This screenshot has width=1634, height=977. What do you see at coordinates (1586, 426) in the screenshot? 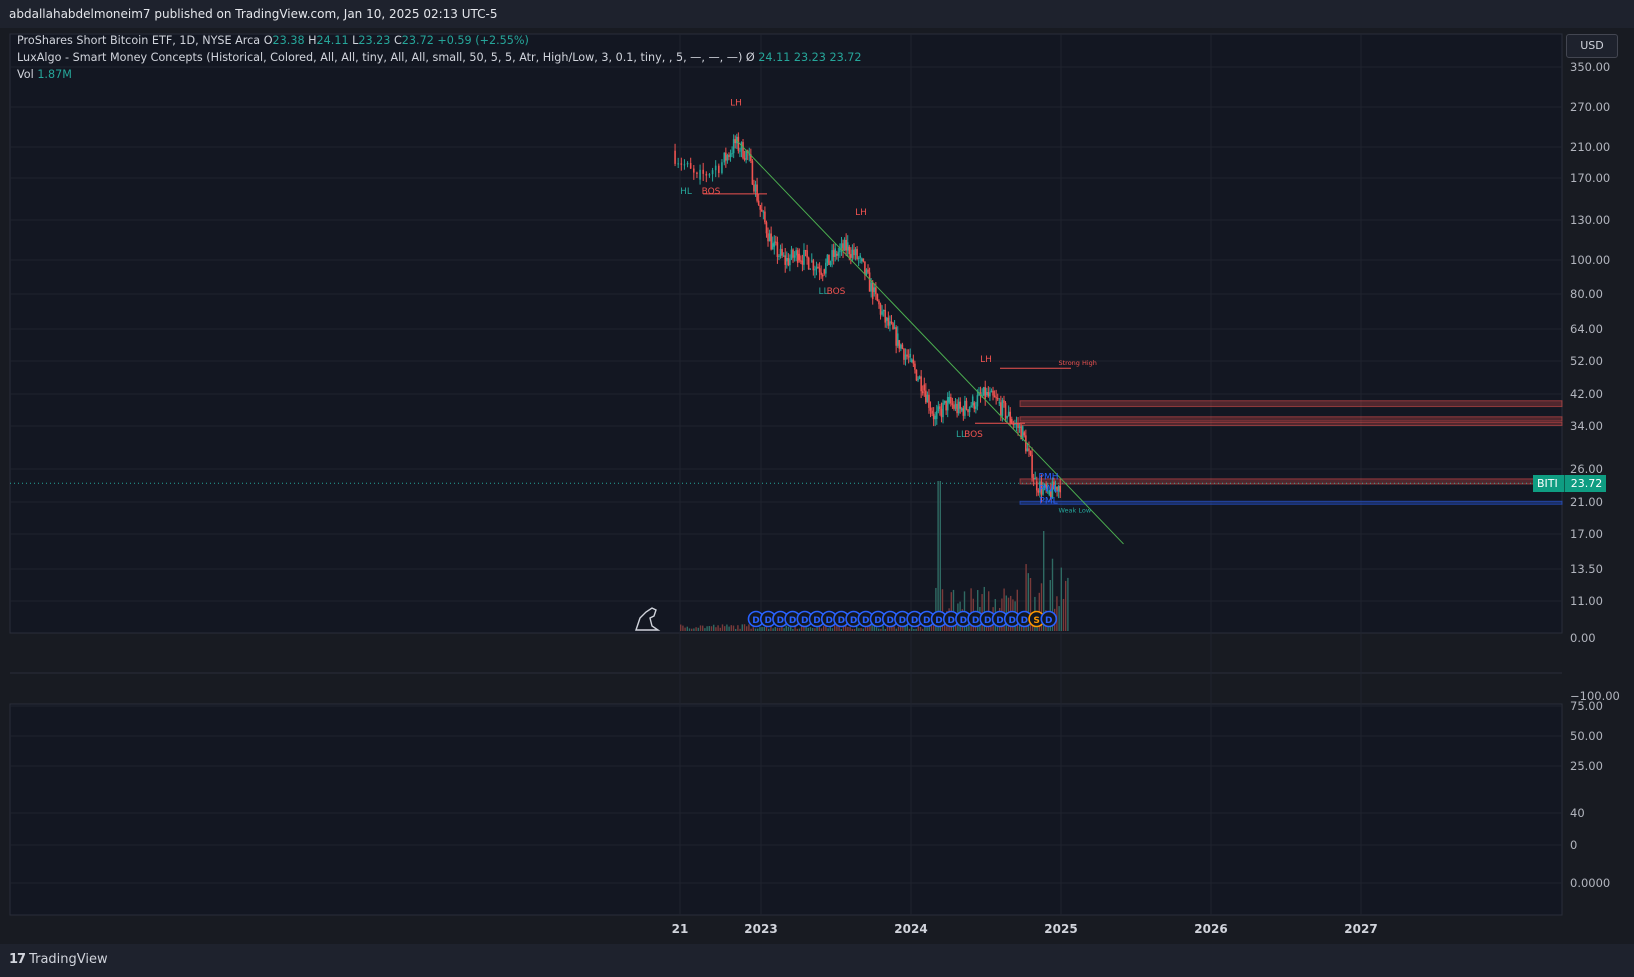
I see `y-tick-label: 34.00` at bounding box center [1586, 426].